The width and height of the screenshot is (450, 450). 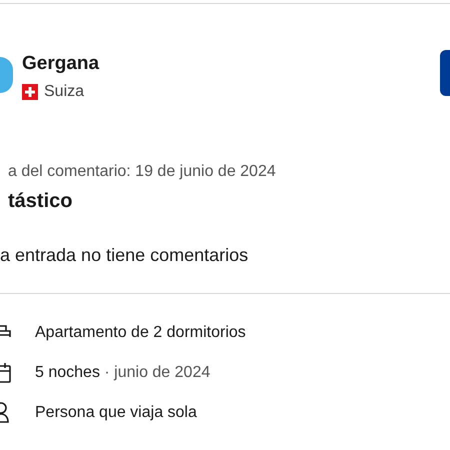 I want to click on person-icon, so click(x=6, y=413).